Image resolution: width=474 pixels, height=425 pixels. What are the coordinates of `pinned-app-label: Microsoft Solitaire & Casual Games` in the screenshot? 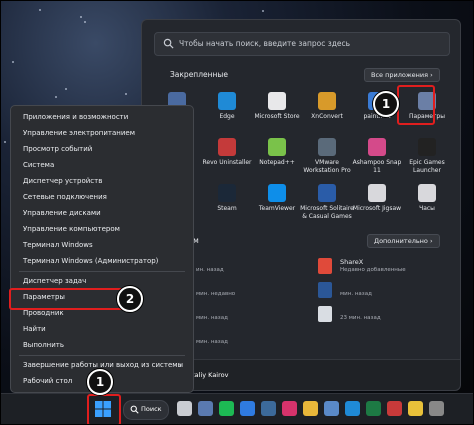 It's located at (327, 212).